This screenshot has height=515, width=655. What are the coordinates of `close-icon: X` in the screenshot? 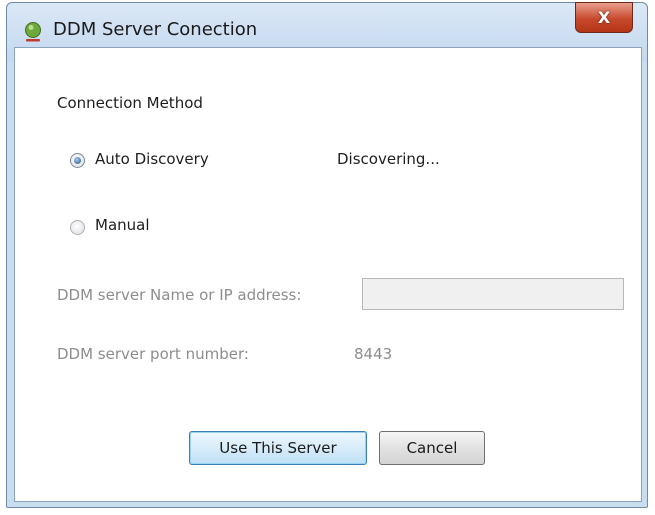 It's located at (604, 17).